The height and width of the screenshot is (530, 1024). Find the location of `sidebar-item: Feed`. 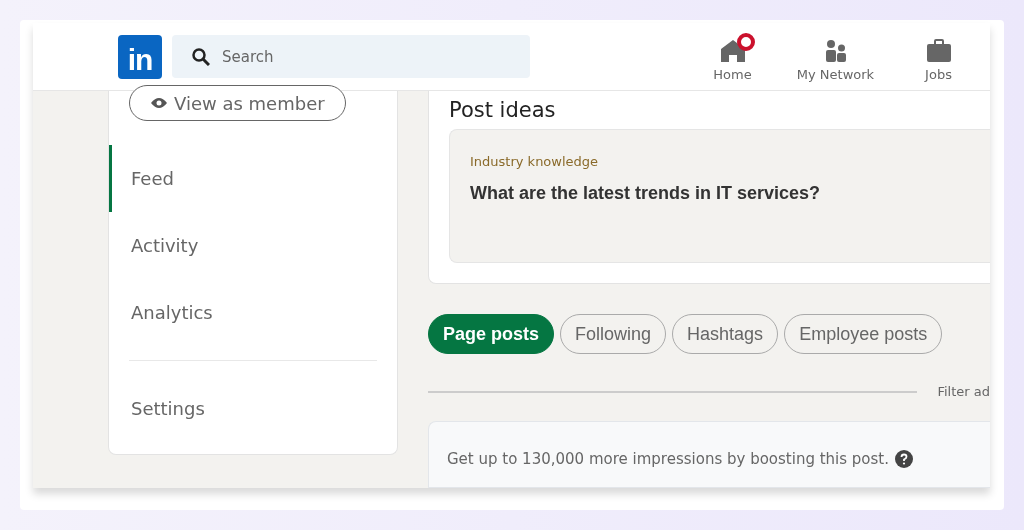

sidebar-item: Feed is located at coordinates (253, 178).